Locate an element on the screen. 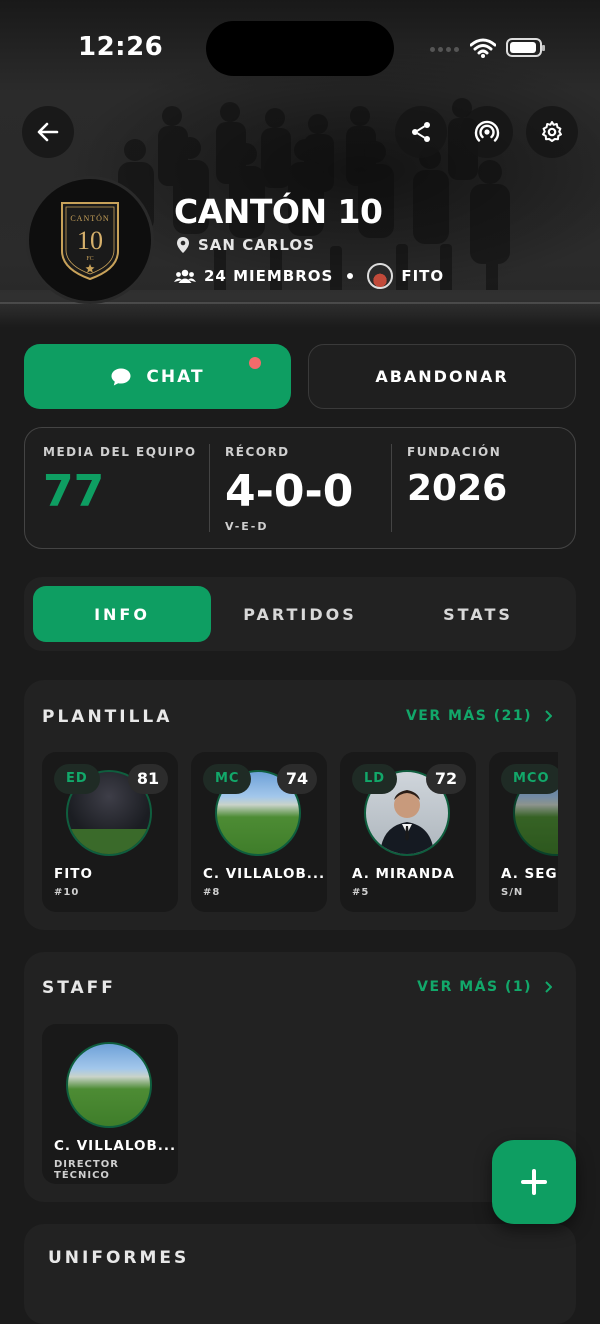  leave-label: ABANDONAR is located at coordinates (442, 376).